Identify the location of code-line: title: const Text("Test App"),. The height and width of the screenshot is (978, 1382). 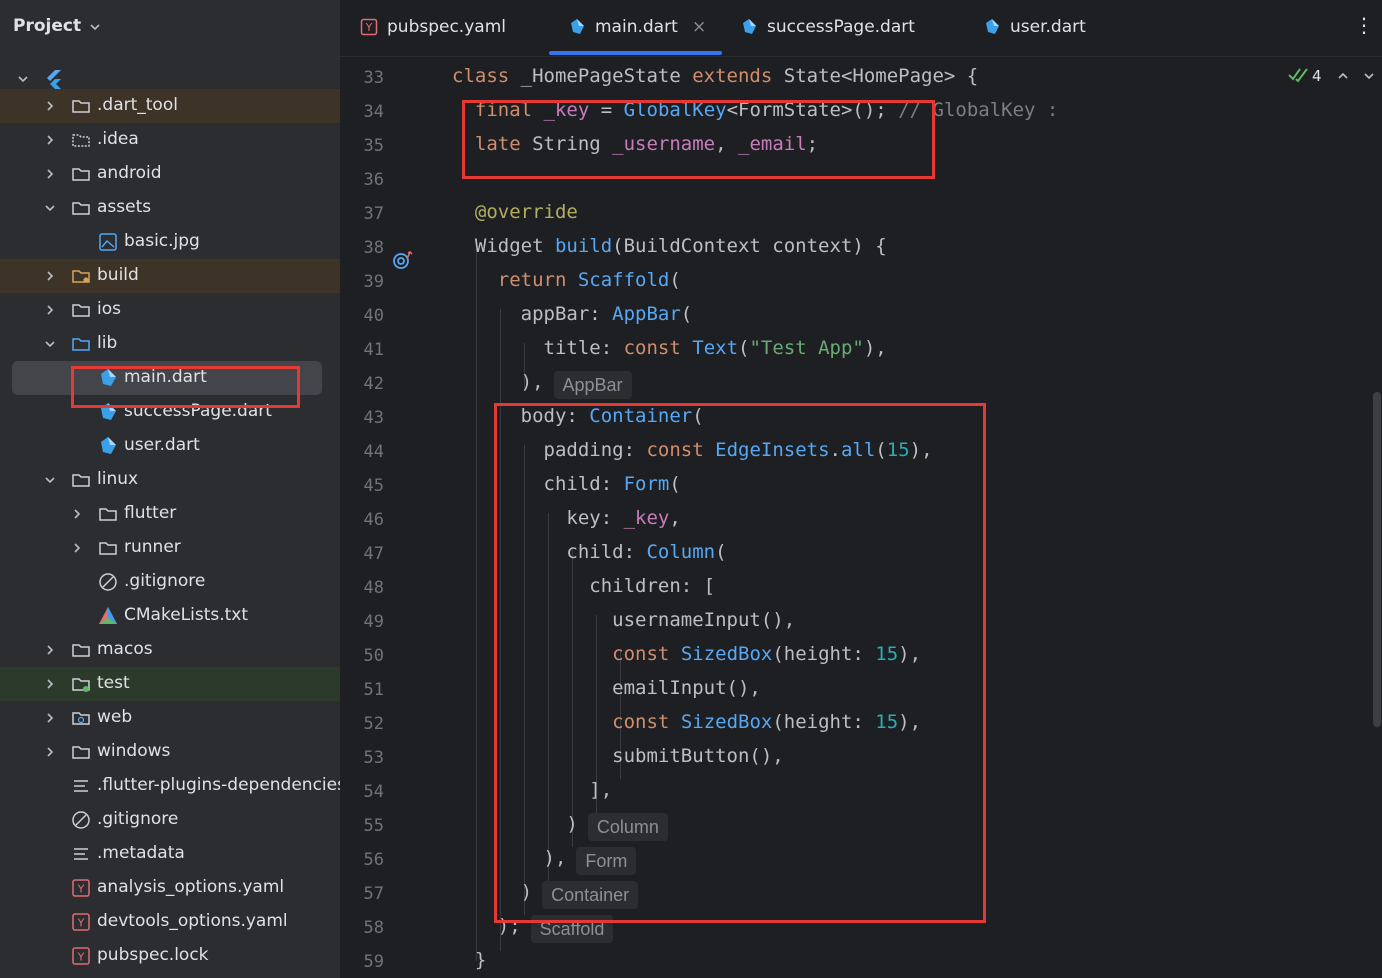
(669, 348).